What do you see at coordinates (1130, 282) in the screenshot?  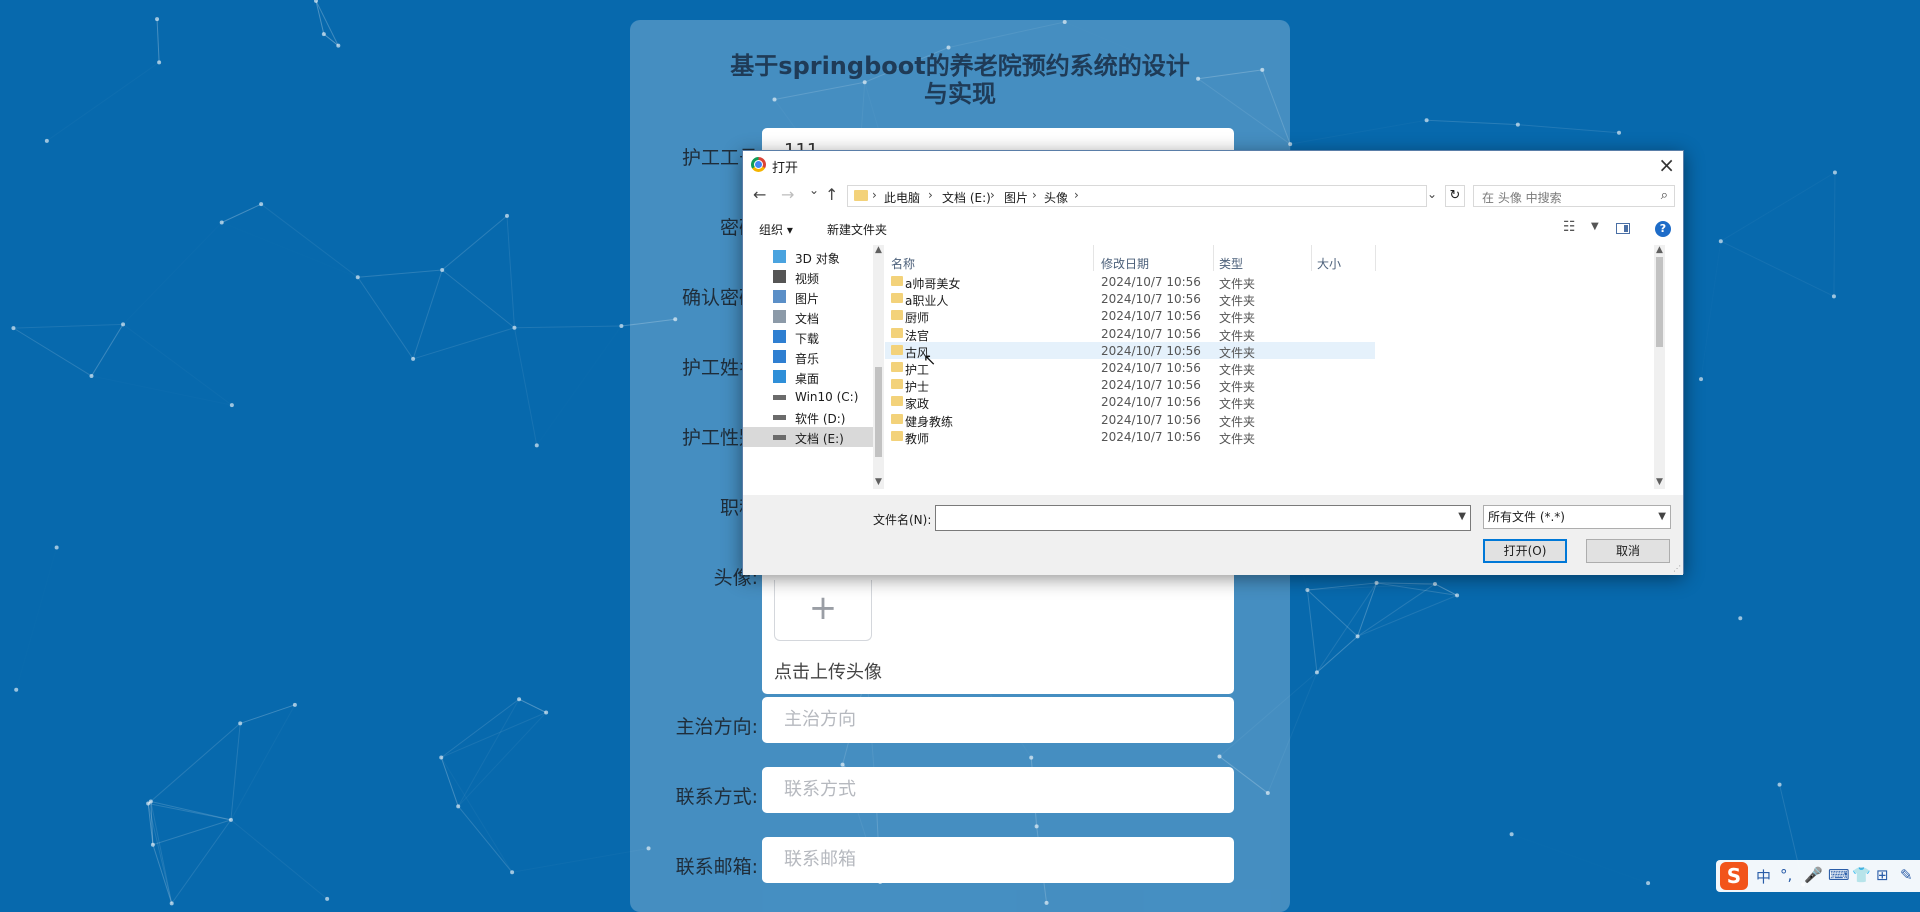 I see `file-row: a帅哥美女 2024/10/7 10:56 文件夹` at bounding box center [1130, 282].